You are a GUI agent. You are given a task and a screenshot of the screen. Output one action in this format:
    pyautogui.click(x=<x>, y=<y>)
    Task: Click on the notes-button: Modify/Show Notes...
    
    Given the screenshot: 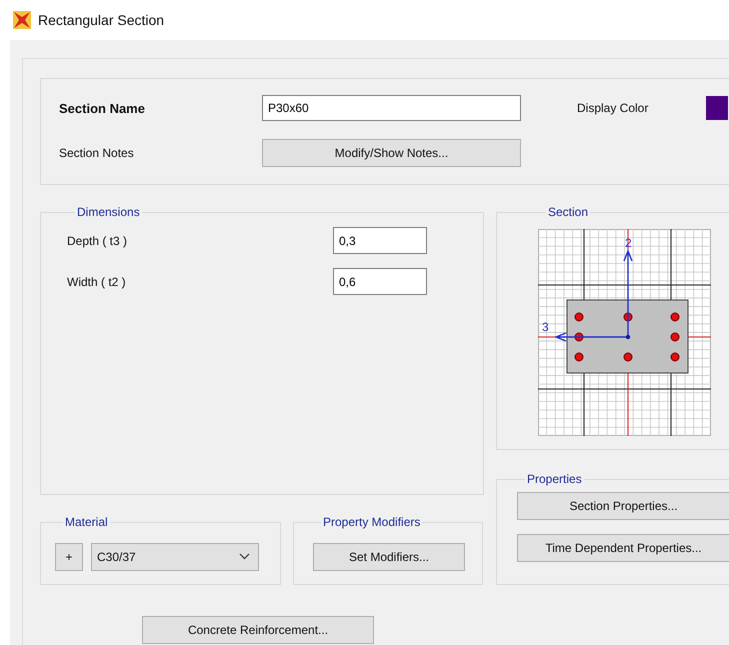 What is the action you would take?
    pyautogui.click(x=391, y=153)
    